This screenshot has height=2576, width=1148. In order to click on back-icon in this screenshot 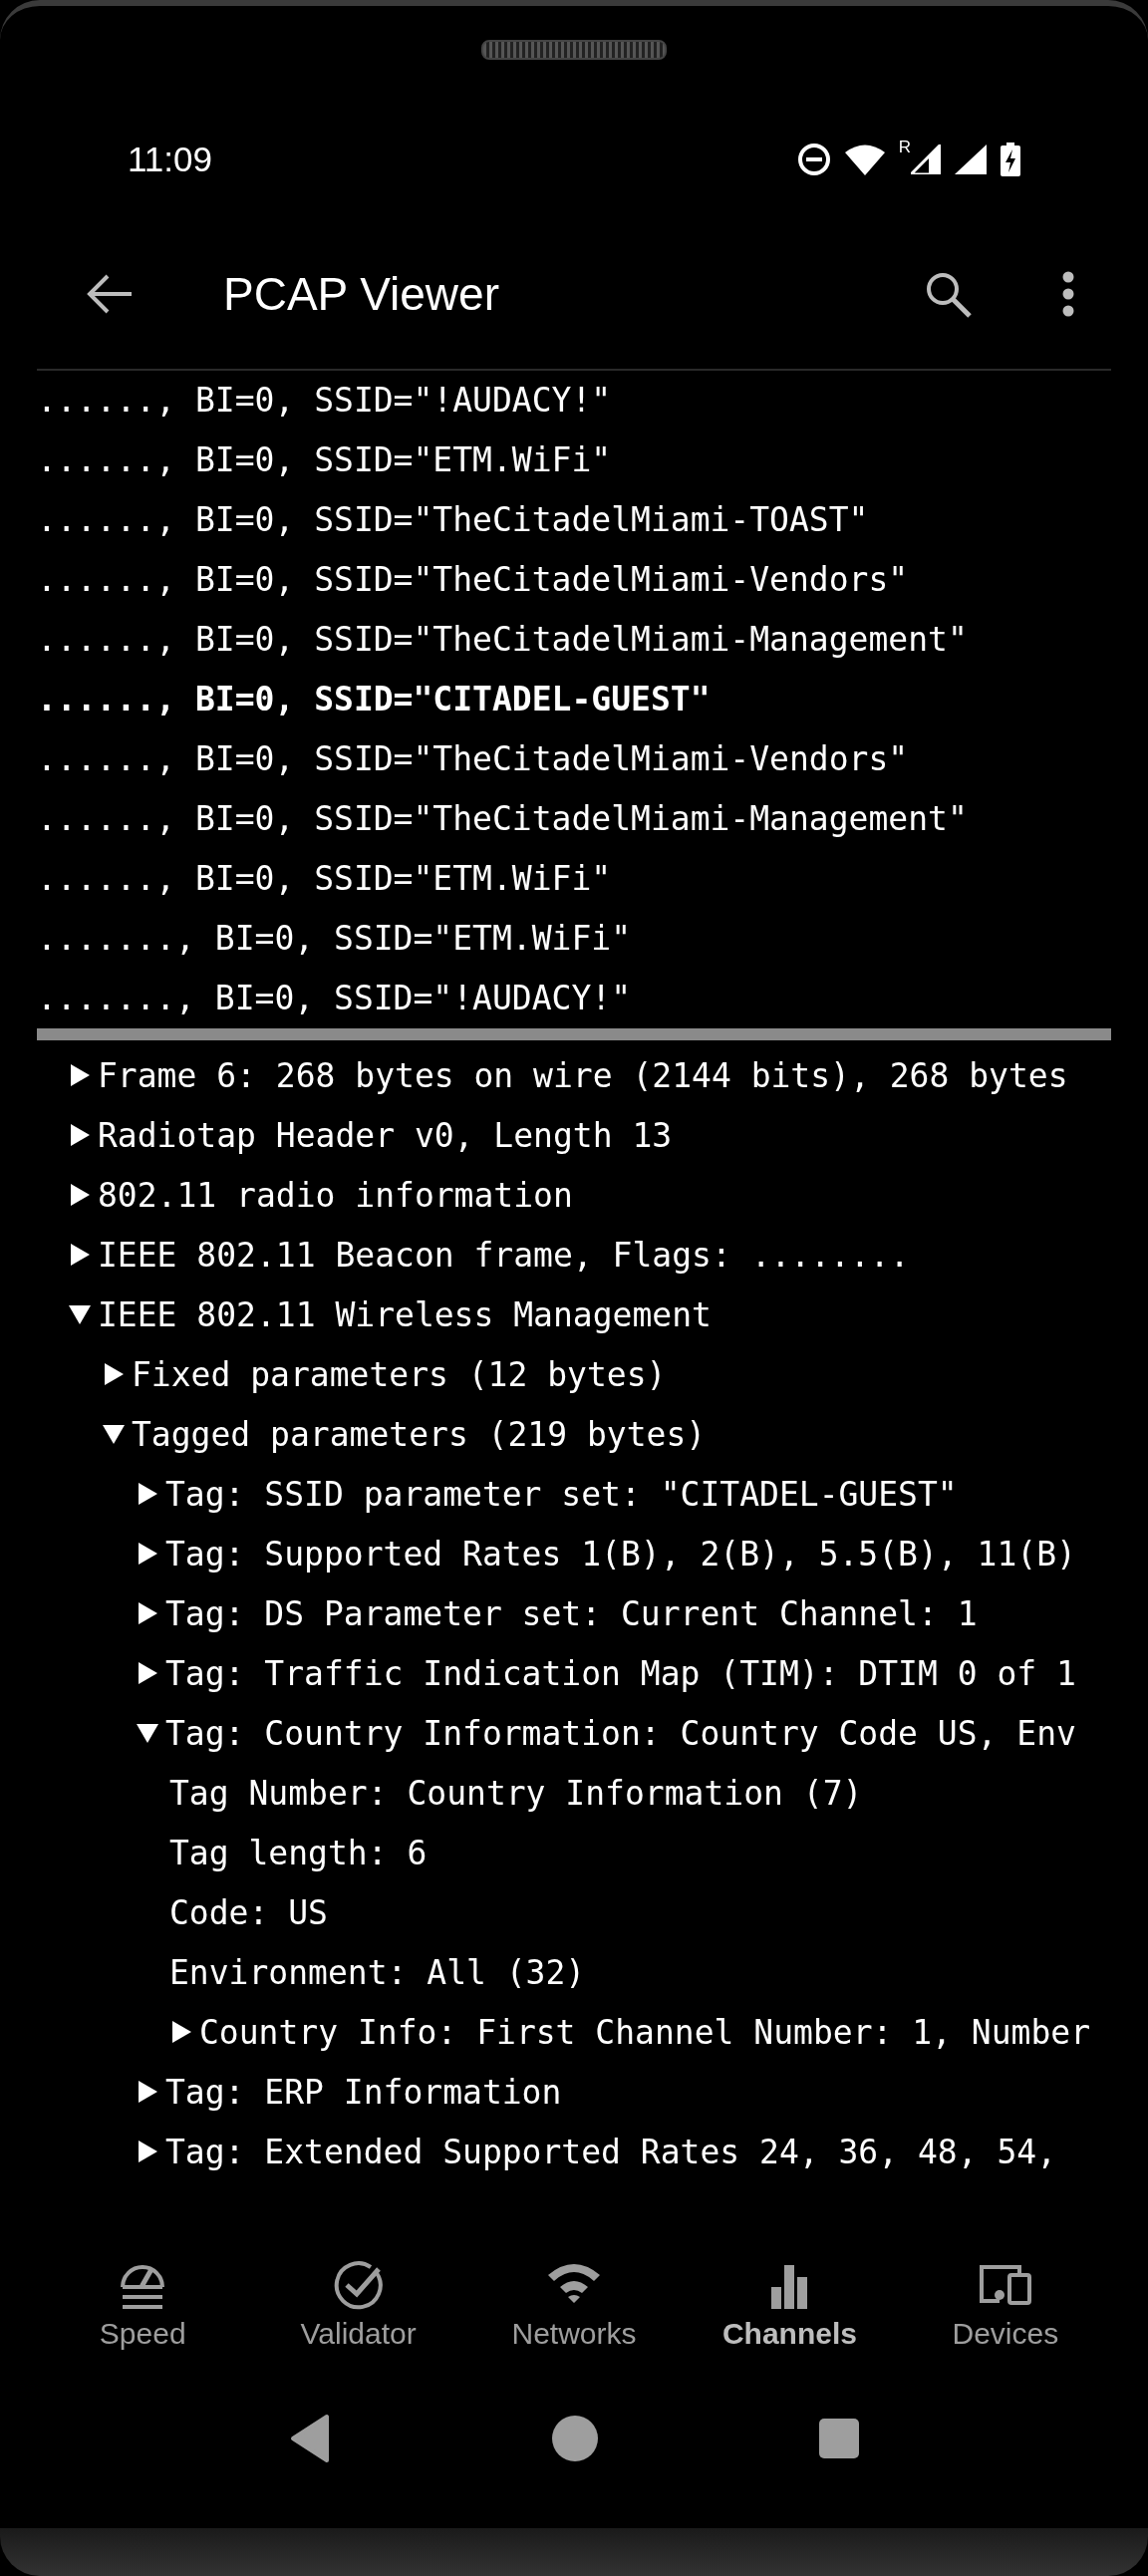, I will do `click(310, 2438)`.